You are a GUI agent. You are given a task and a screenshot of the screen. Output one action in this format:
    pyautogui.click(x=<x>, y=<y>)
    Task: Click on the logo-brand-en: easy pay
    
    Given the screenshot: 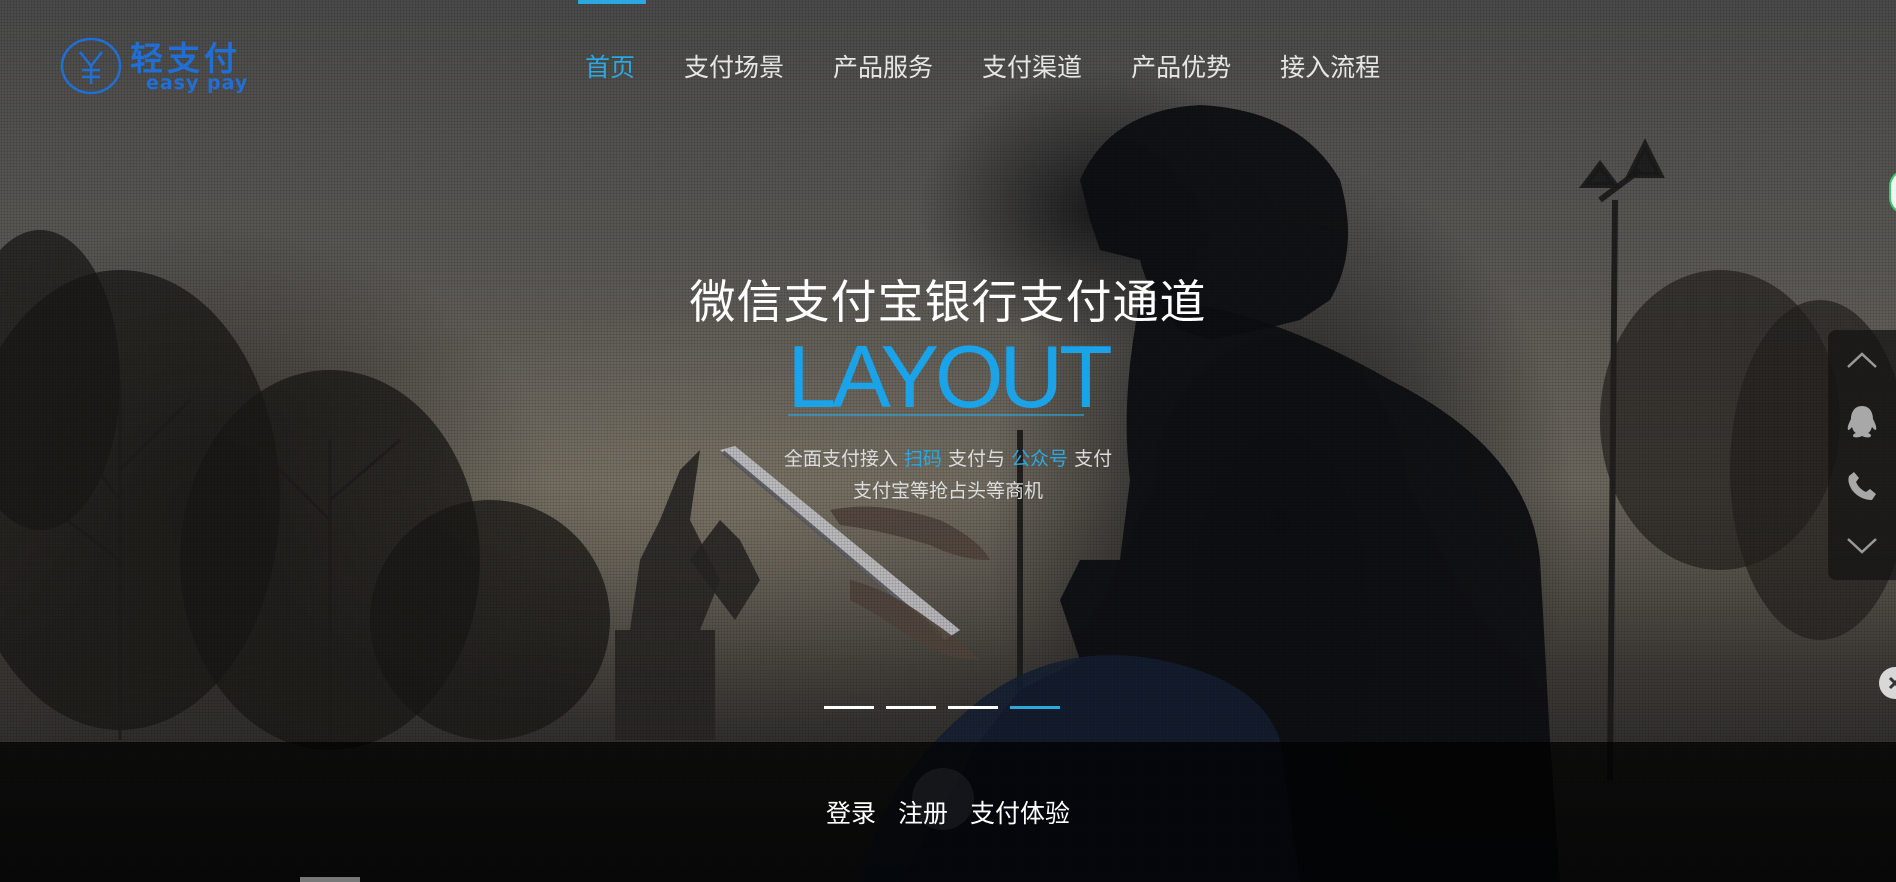 What is the action you would take?
    pyautogui.click(x=197, y=83)
    